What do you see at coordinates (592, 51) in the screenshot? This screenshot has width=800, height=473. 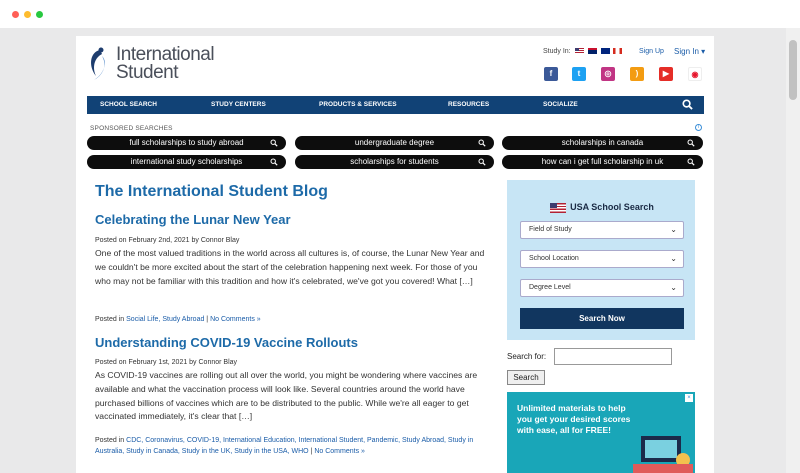 I see `uk-flag-icon` at bounding box center [592, 51].